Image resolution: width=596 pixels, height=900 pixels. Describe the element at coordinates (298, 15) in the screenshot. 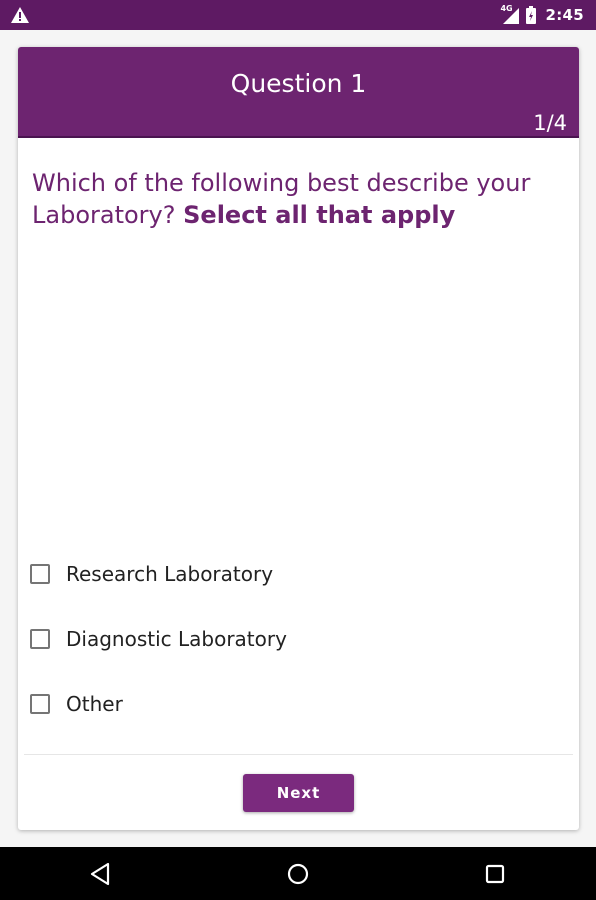

I see `status-bar: 4G 2:45` at that location.